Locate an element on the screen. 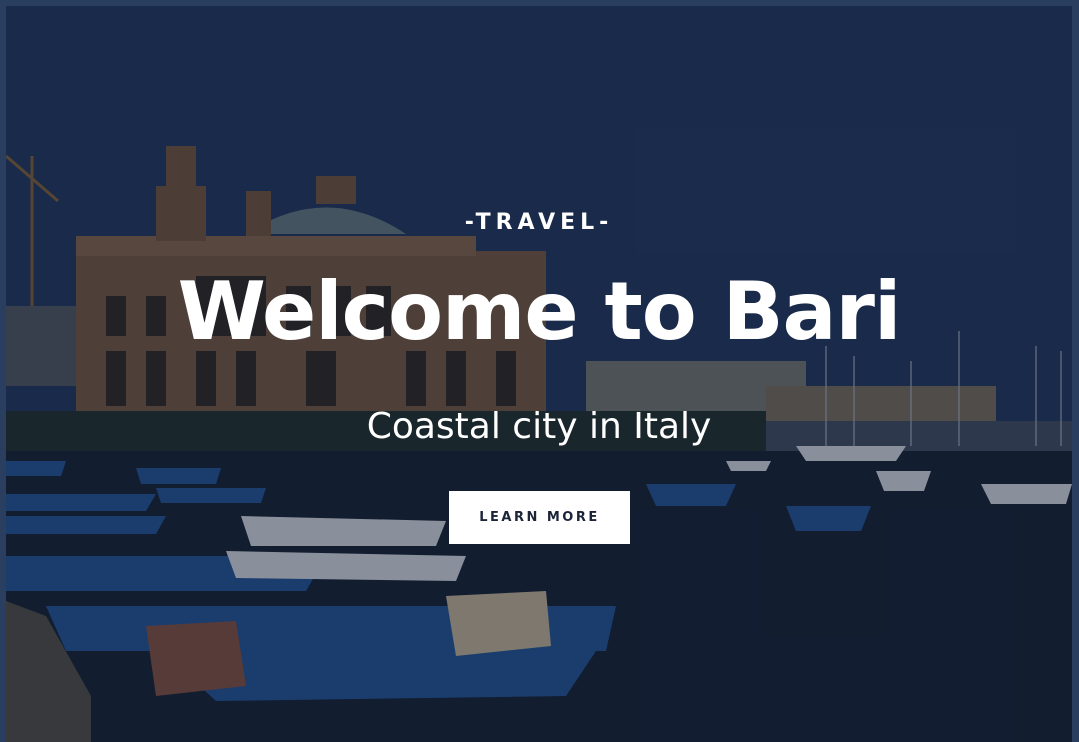 This screenshot has width=1079, height=742. page-subtitle: Coastal city in Italy is located at coordinates (539, 426).